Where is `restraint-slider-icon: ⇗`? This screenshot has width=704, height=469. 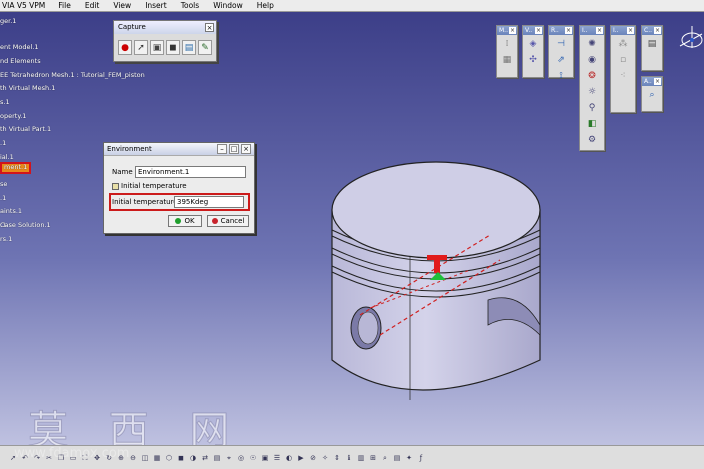
restraint-slider-icon: ⇗ is located at coordinates (561, 60).